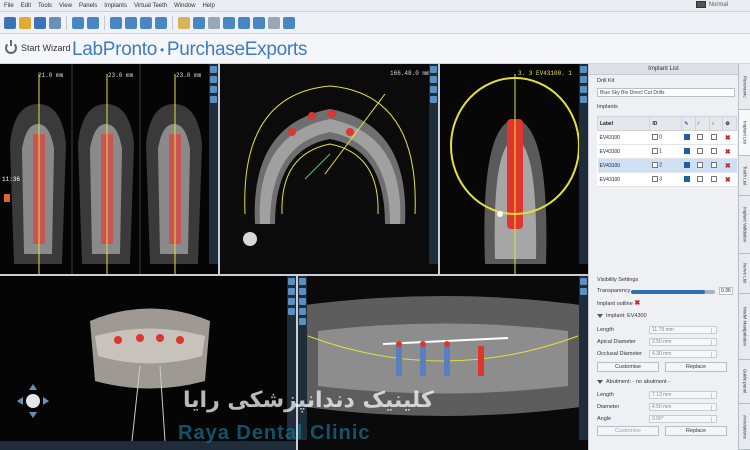 The height and width of the screenshot is (450, 750). I want to click on abutment-angle-field: 0.00°, so click(683, 419).